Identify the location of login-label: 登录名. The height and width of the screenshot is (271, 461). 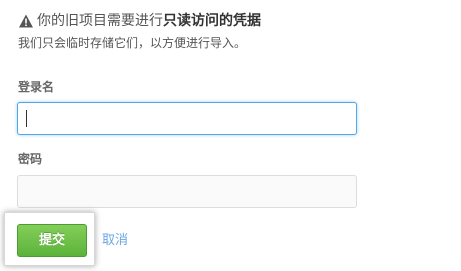
(36, 87).